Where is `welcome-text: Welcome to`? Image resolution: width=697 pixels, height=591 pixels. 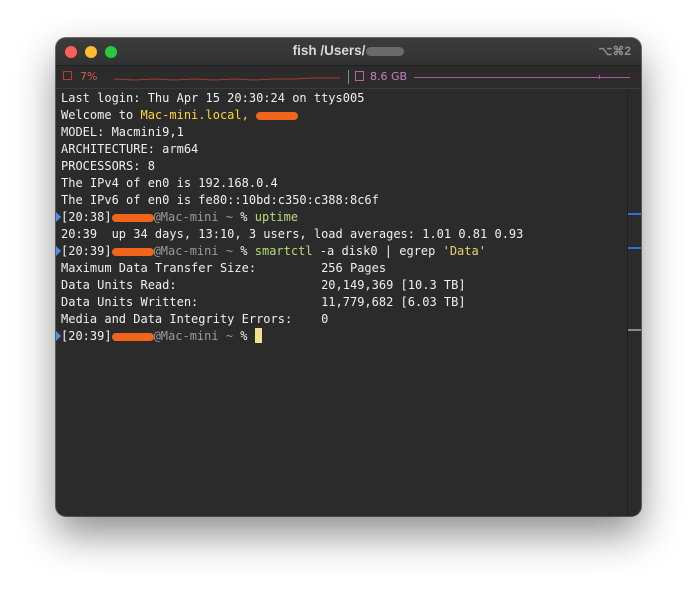 welcome-text: Welcome to is located at coordinates (101, 115).